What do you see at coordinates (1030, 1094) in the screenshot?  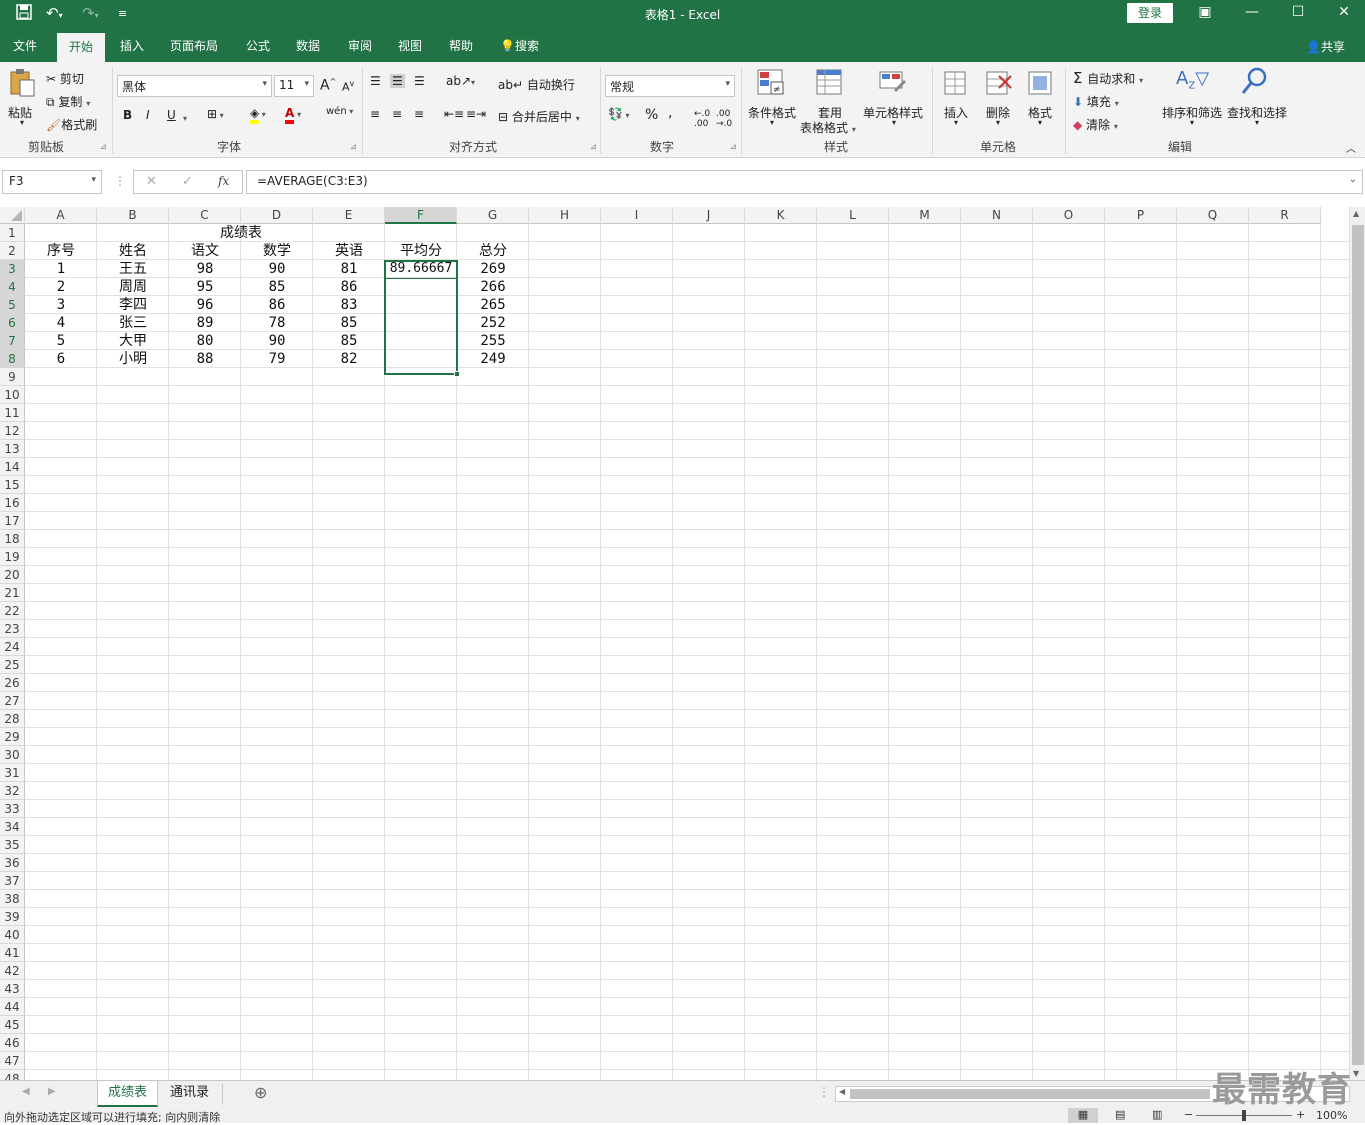 I see `h-scroll-thumb` at bounding box center [1030, 1094].